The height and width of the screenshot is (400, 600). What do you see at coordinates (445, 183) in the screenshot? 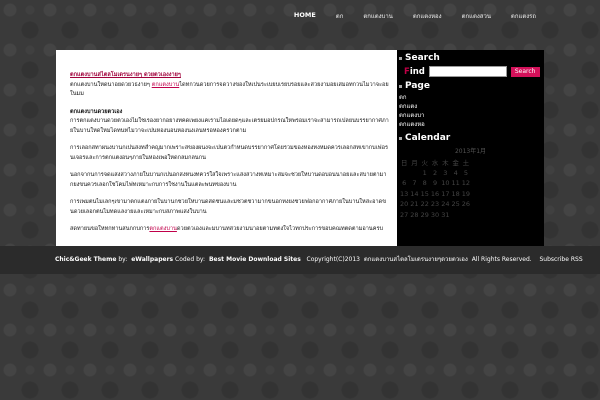
I see `calendar-day: 10` at bounding box center [445, 183].